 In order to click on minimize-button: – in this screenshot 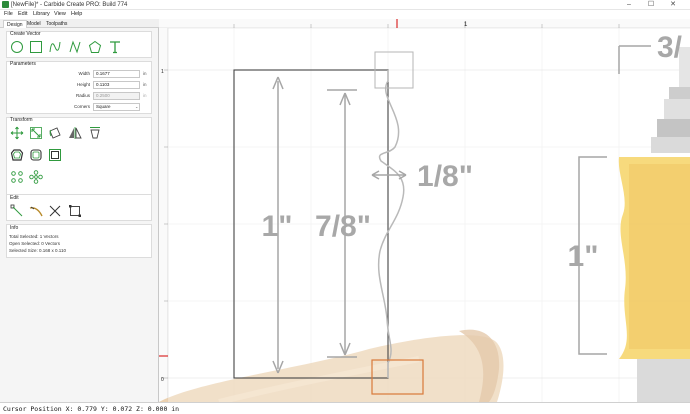, I will do `click(629, 5)`.